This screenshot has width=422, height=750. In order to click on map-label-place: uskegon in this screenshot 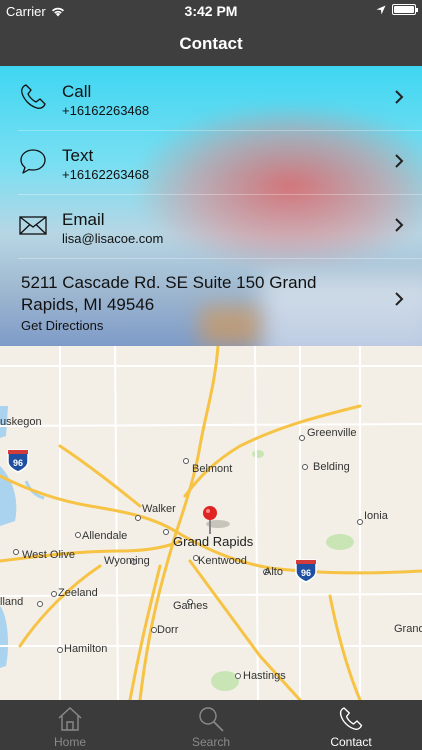, I will do `click(21, 422)`.